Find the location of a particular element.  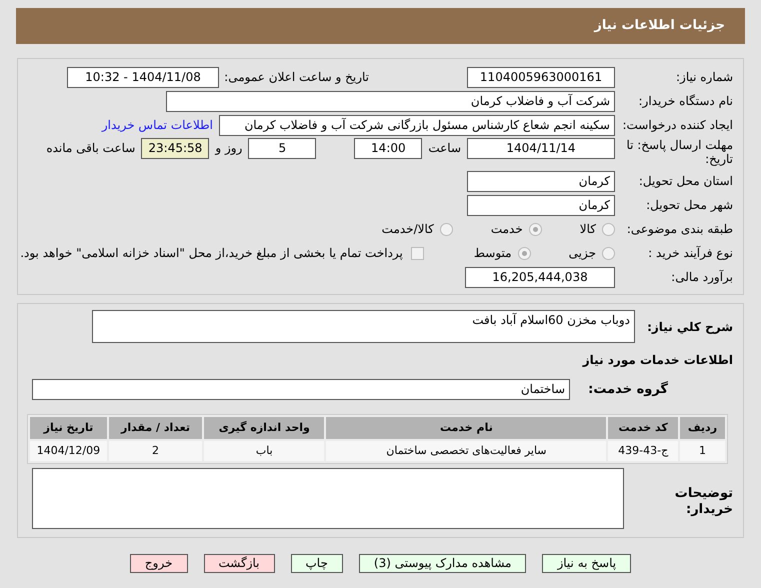

field-label: طبقه بندی موضوعی: is located at coordinates (679, 229).